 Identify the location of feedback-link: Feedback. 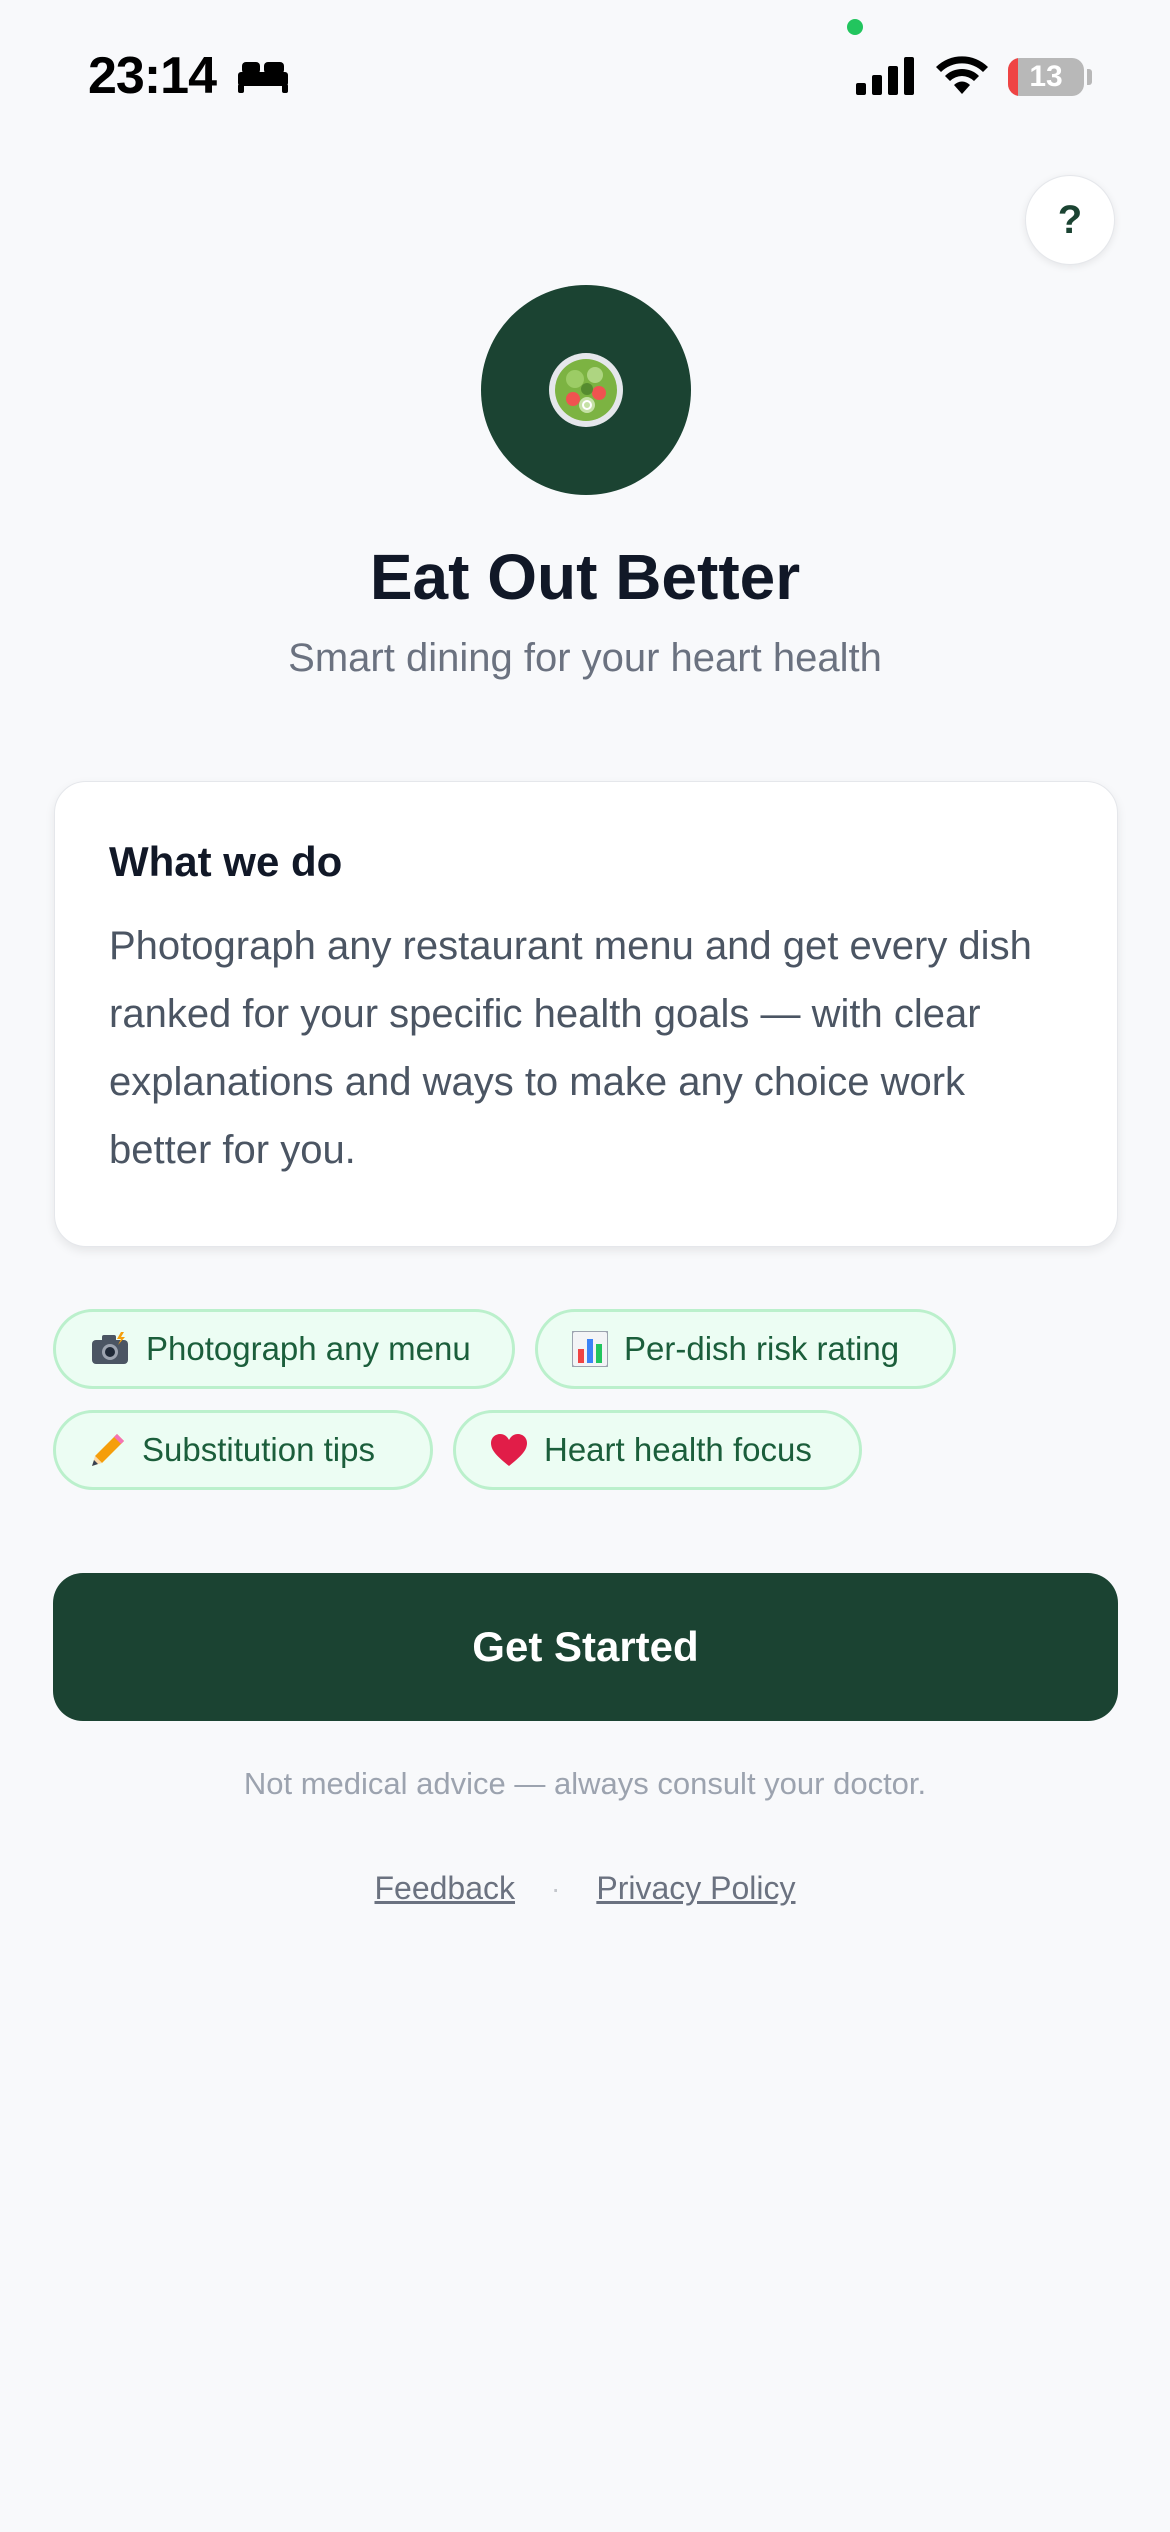
(444, 1888).